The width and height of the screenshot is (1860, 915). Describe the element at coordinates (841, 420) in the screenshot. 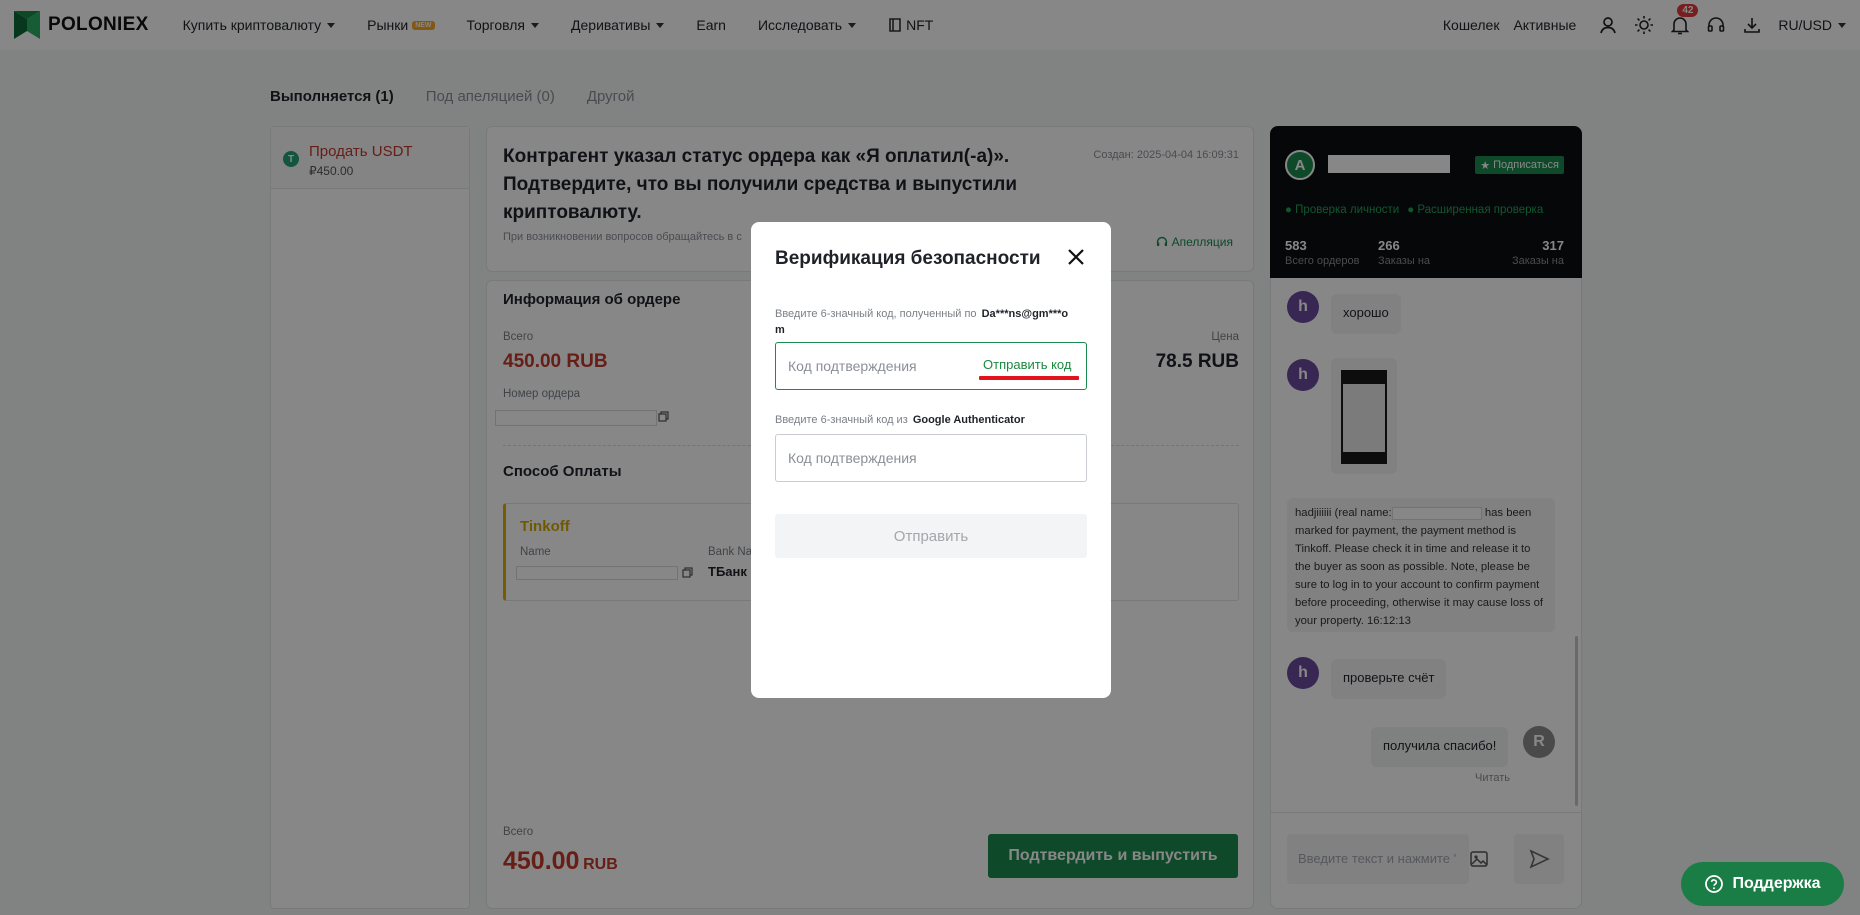

I see `ga-prompt-text: Введите 6-значный код из` at that location.